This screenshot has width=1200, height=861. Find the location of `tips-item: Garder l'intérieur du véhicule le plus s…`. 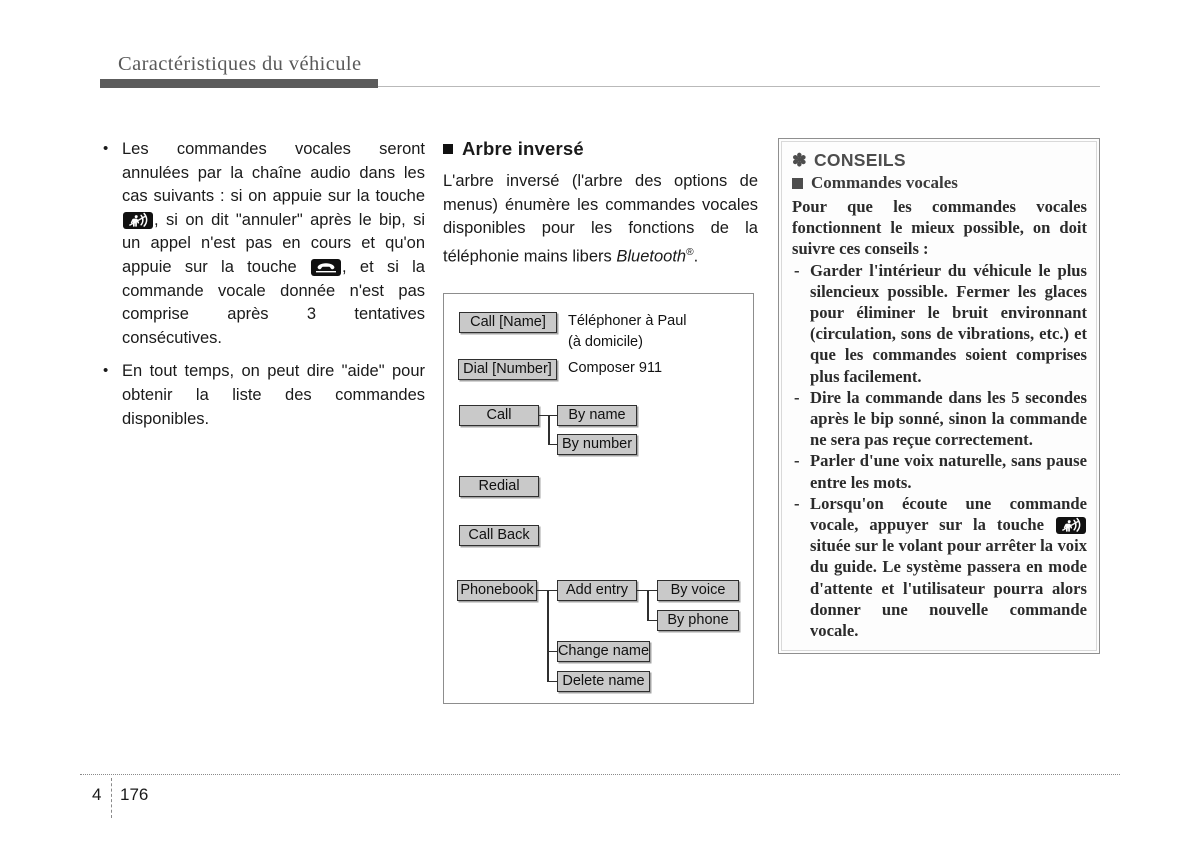

tips-item: Garder l'intérieur du véhicule le plus s… is located at coordinates (939, 323).